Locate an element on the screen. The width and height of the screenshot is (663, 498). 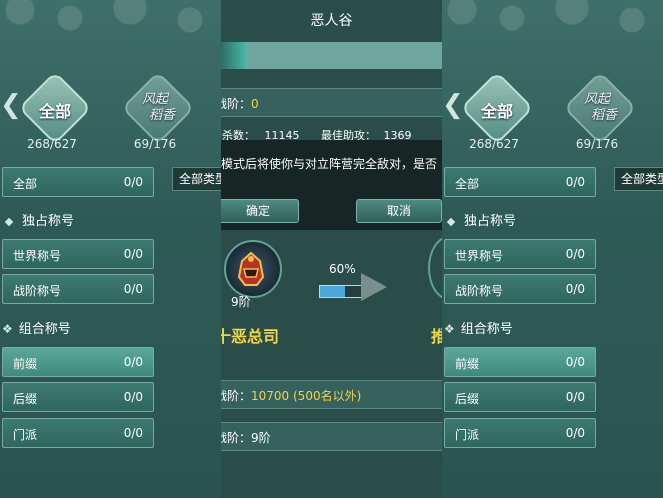
confirm-button: 确定 is located at coordinates (260, 211).